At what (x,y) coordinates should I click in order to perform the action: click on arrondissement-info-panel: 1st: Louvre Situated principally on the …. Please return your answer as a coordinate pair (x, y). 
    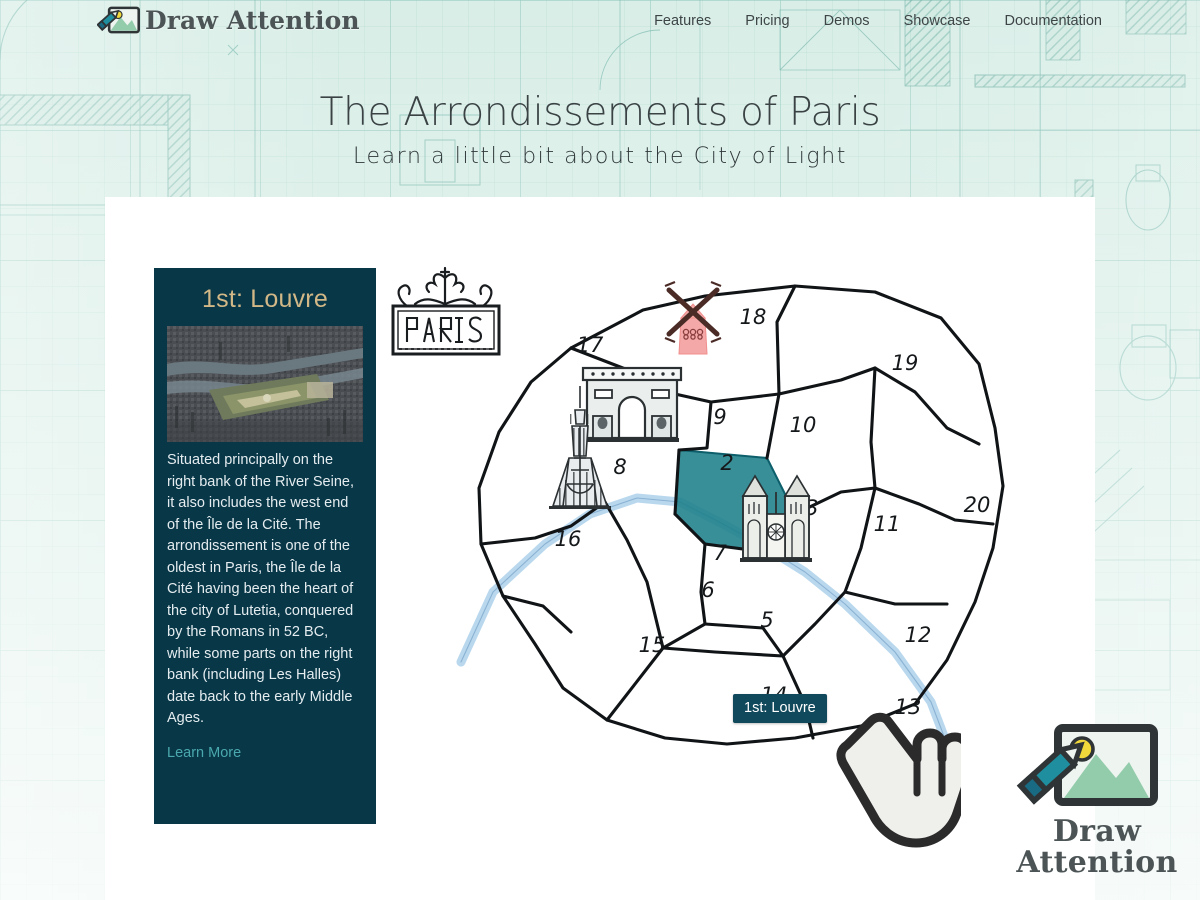
    Looking at the image, I should click on (265, 546).